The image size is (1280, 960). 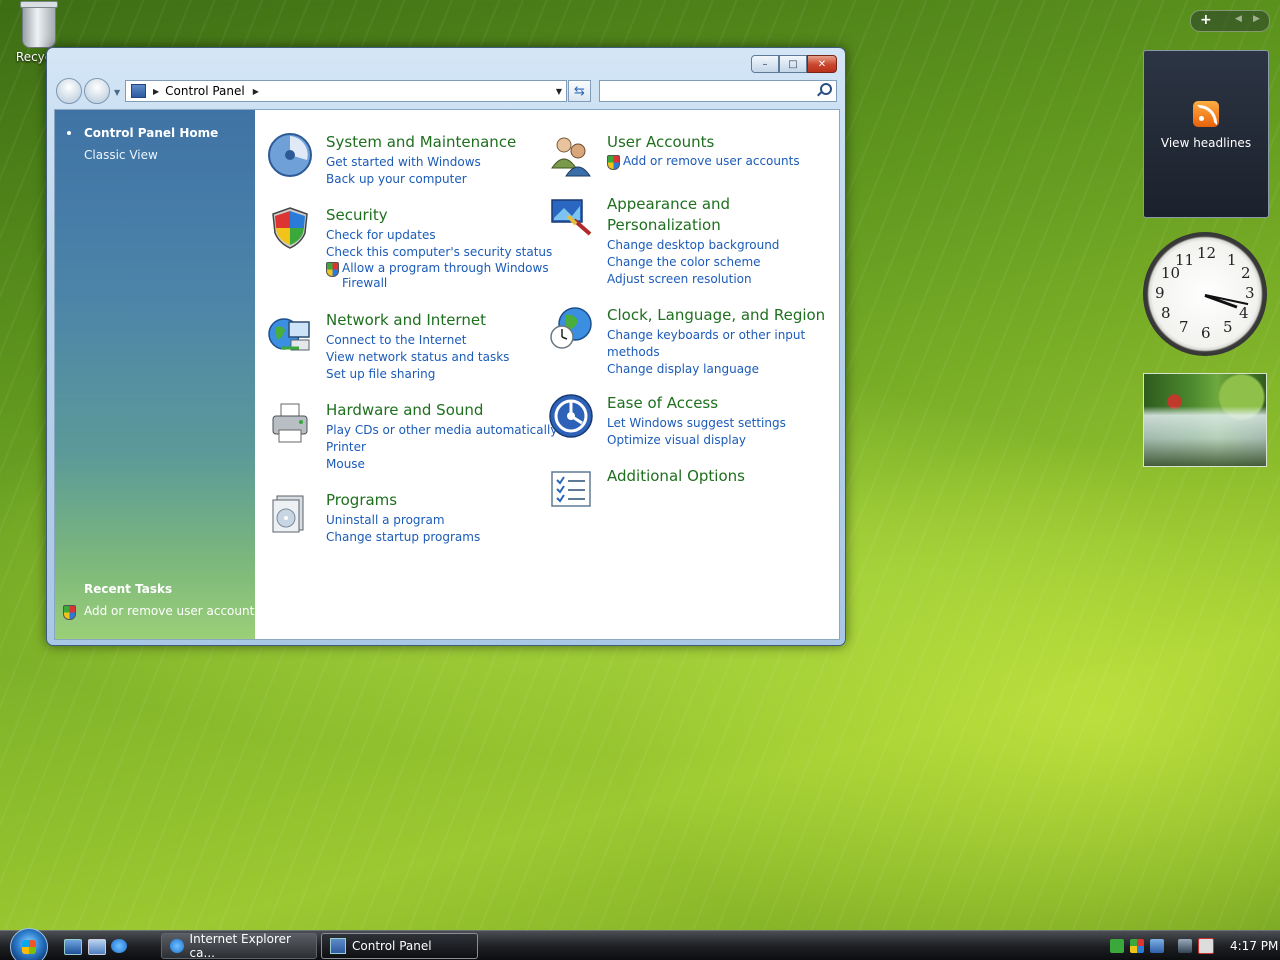 What do you see at coordinates (1232, 260) in the screenshot?
I see `clock-number: 1` at bounding box center [1232, 260].